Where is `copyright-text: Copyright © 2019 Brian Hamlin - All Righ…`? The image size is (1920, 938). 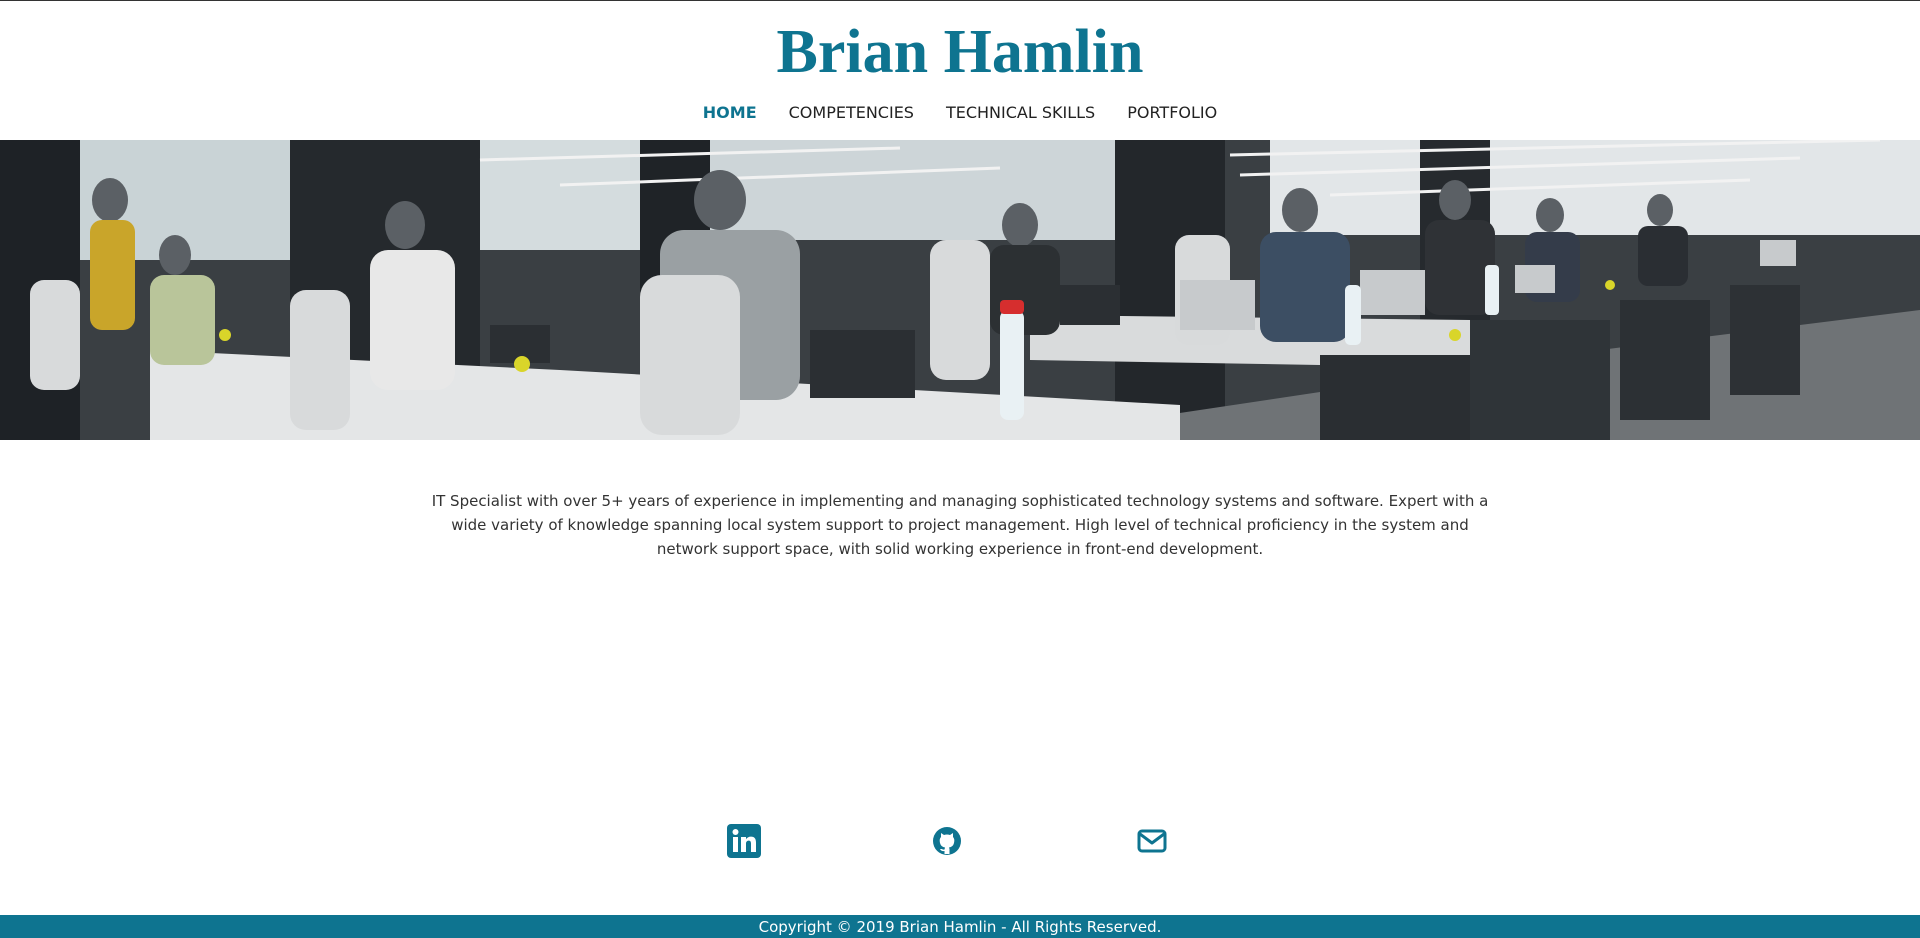 copyright-text: Copyright © 2019 Brian Hamlin - All Righ… is located at coordinates (960, 927).